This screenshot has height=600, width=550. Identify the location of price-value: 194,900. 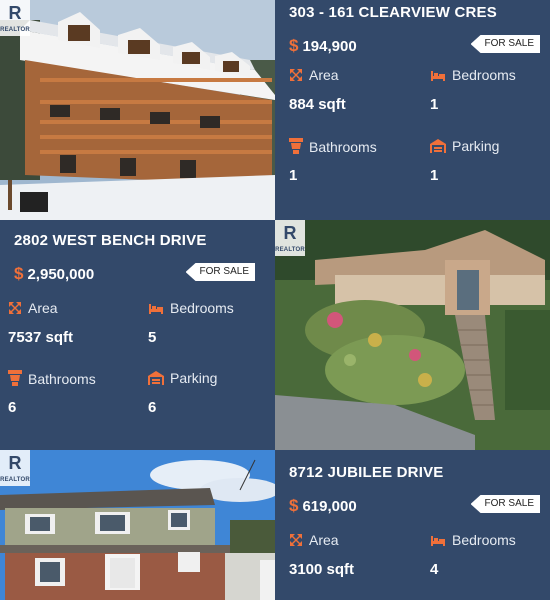
(329, 46).